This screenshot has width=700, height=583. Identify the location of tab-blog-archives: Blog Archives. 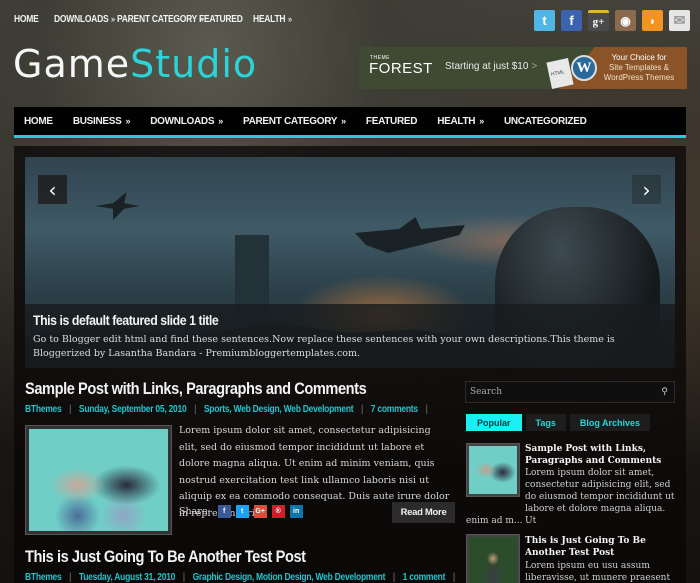
(610, 422).